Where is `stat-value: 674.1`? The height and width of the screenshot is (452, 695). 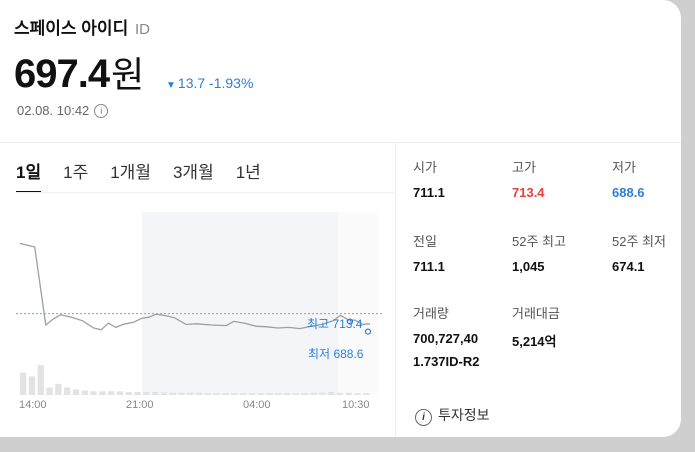 stat-value: 674.1 is located at coordinates (628, 266).